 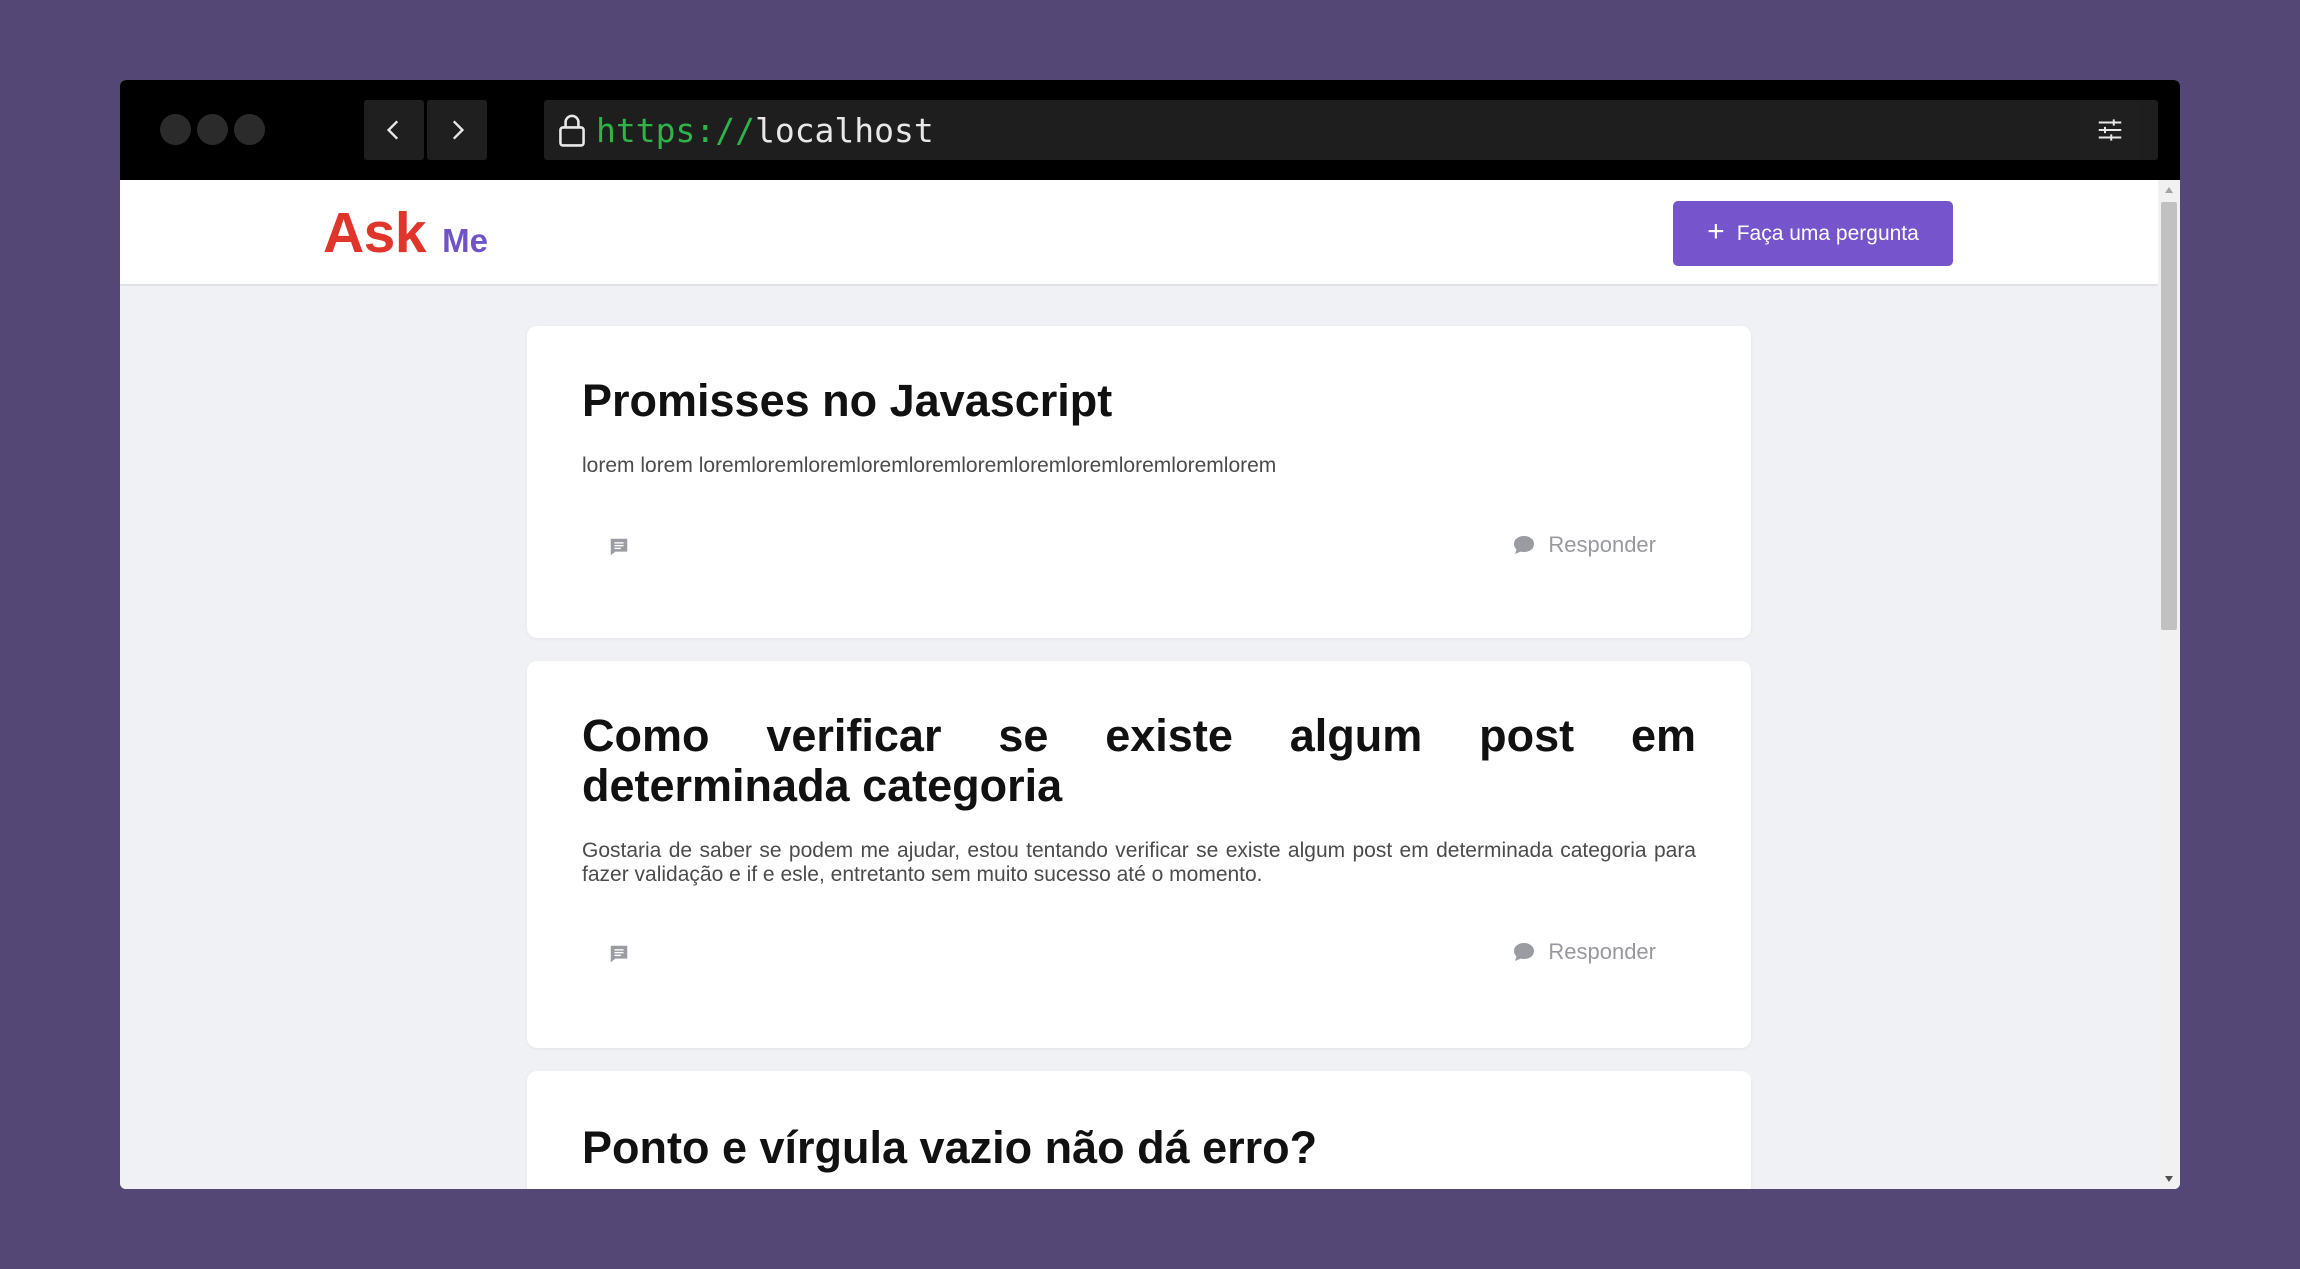 I want to click on url-scheme: https://, so click(x=675, y=130).